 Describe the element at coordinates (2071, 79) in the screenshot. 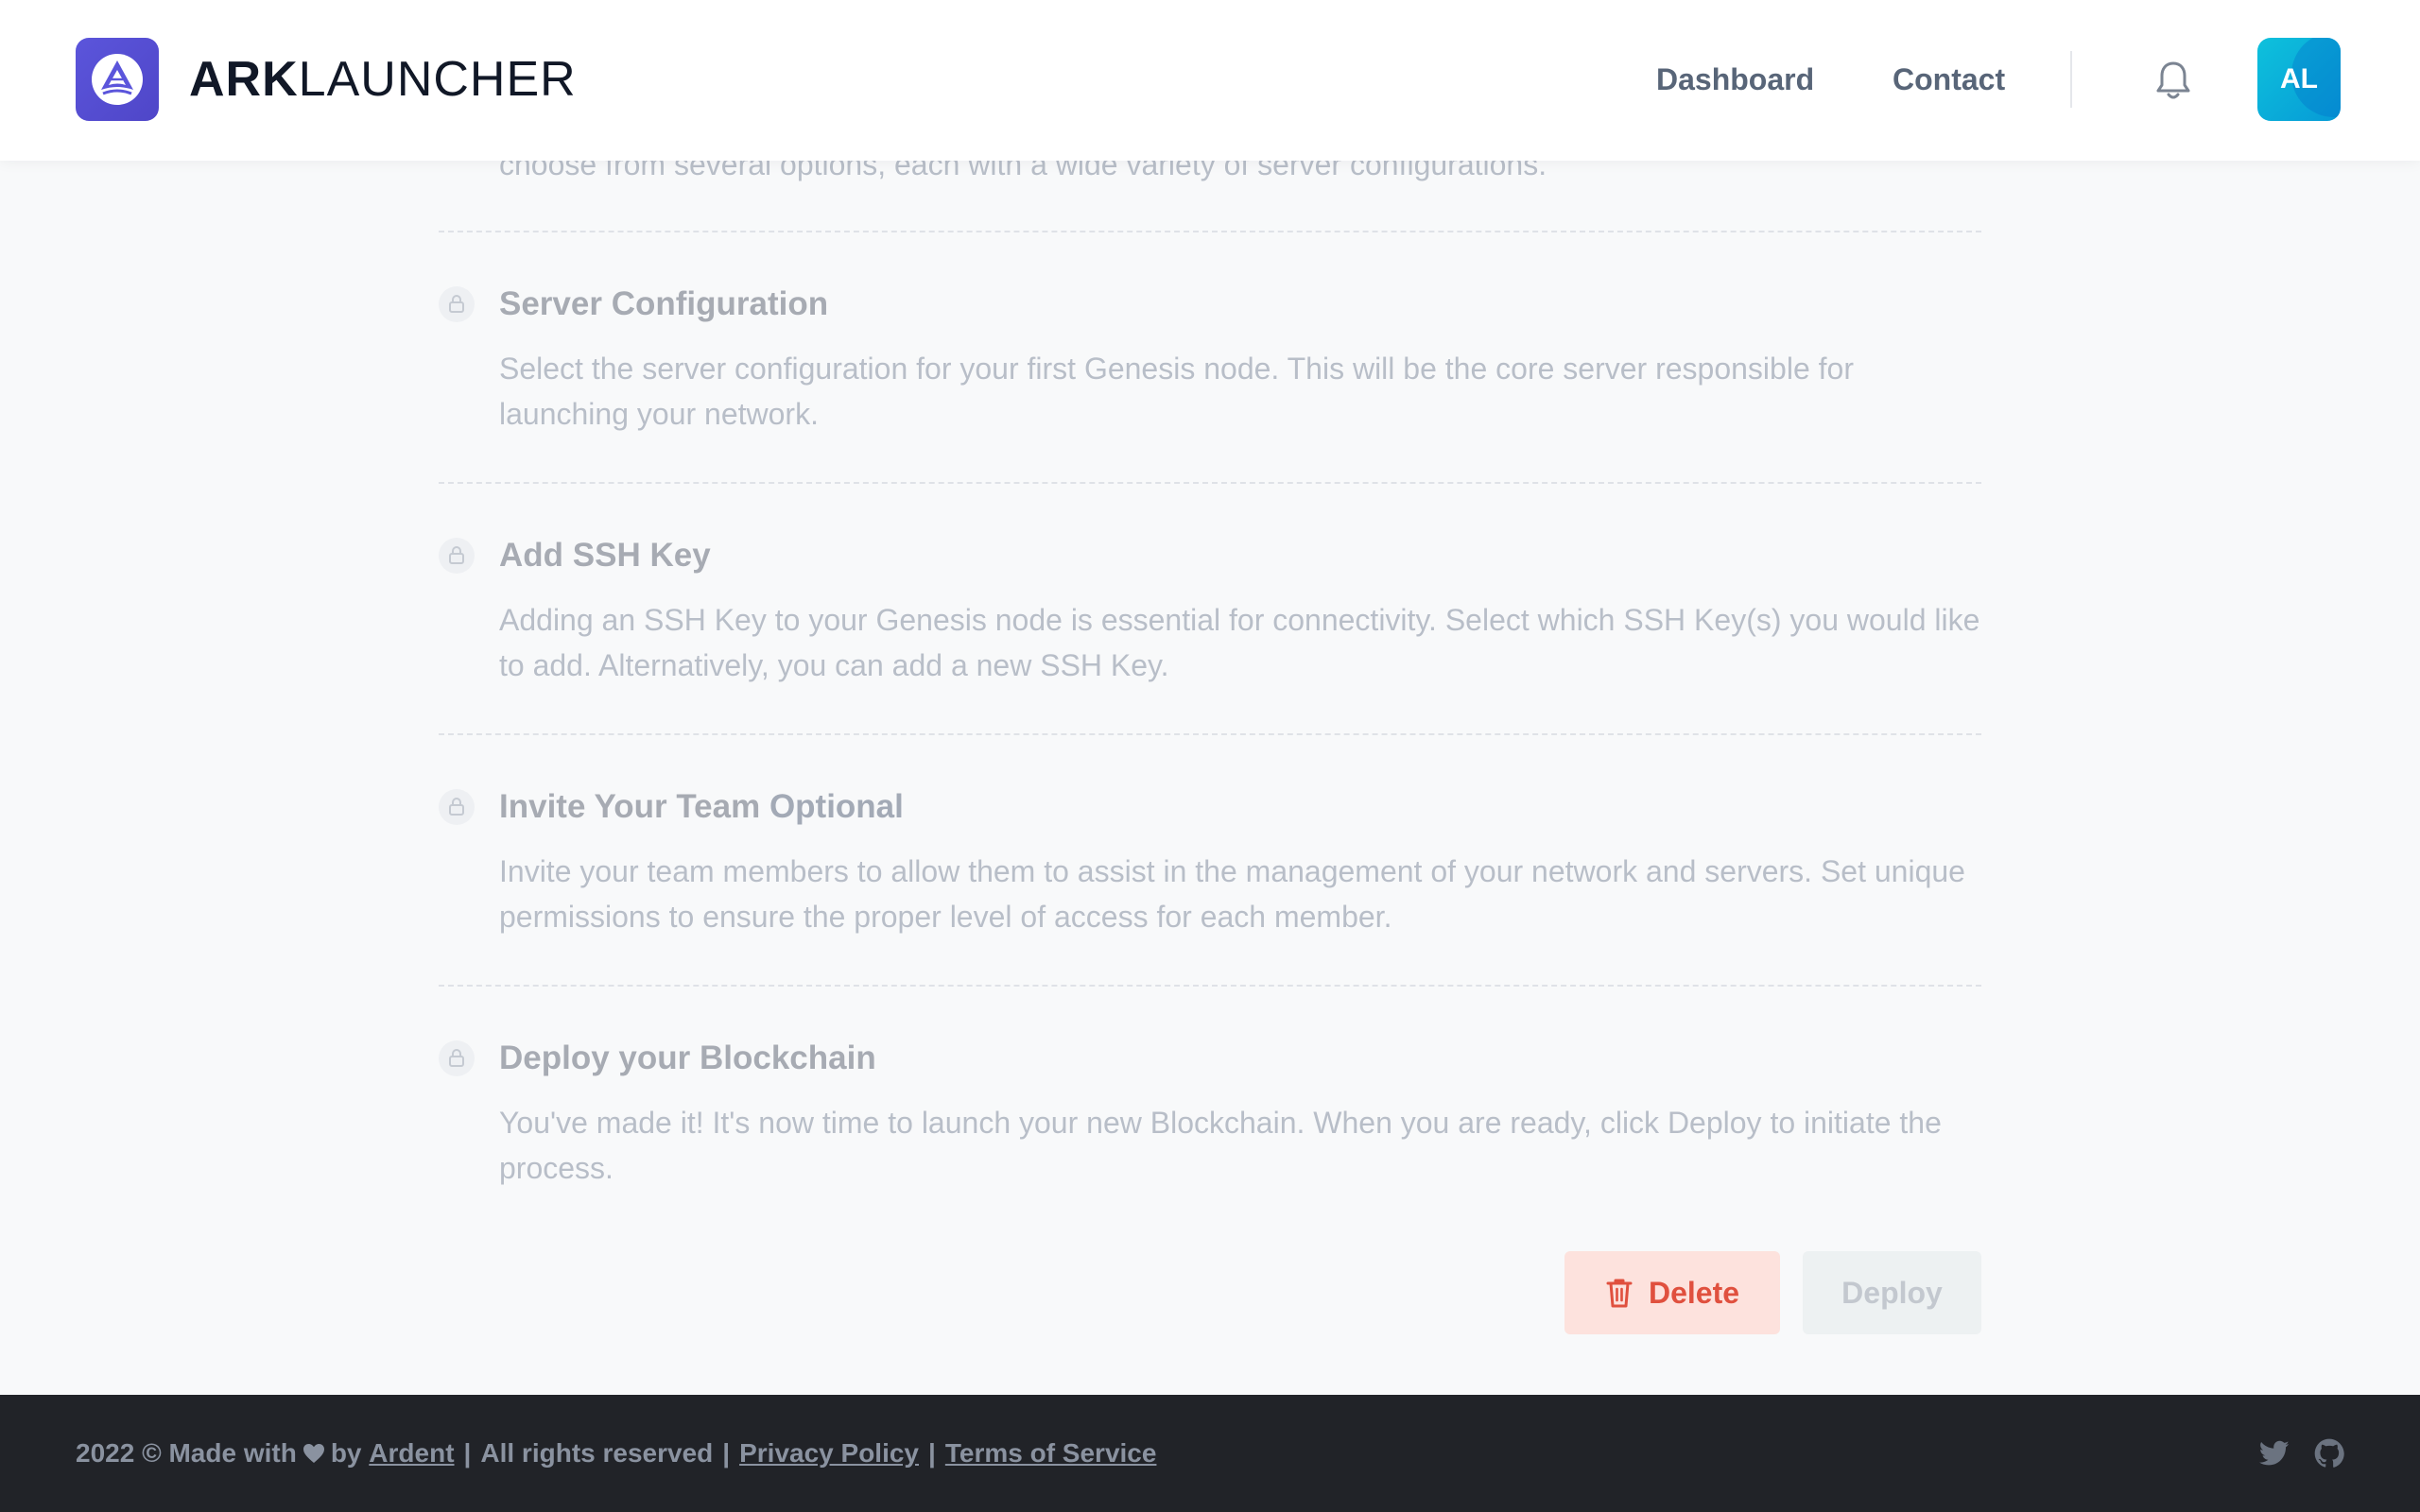

I see `nav-divider` at that location.